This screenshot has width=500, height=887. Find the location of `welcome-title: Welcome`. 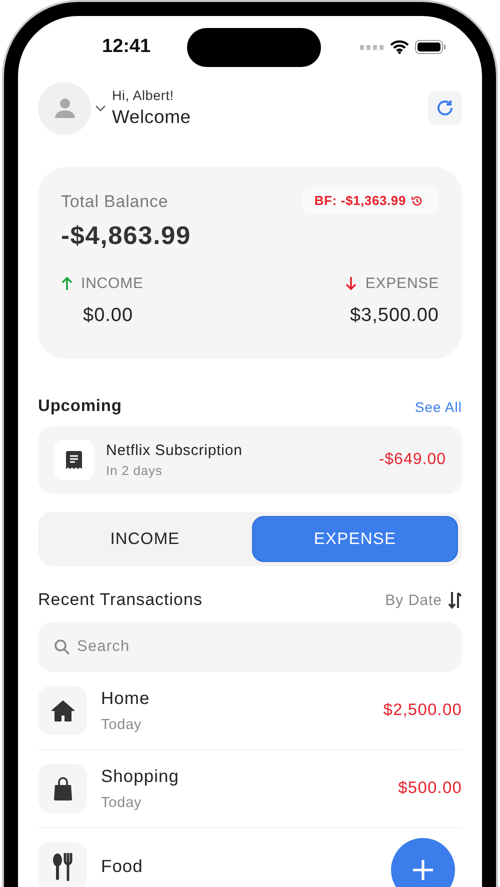

welcome-title: Welcome is located at coordinates (151, 117).